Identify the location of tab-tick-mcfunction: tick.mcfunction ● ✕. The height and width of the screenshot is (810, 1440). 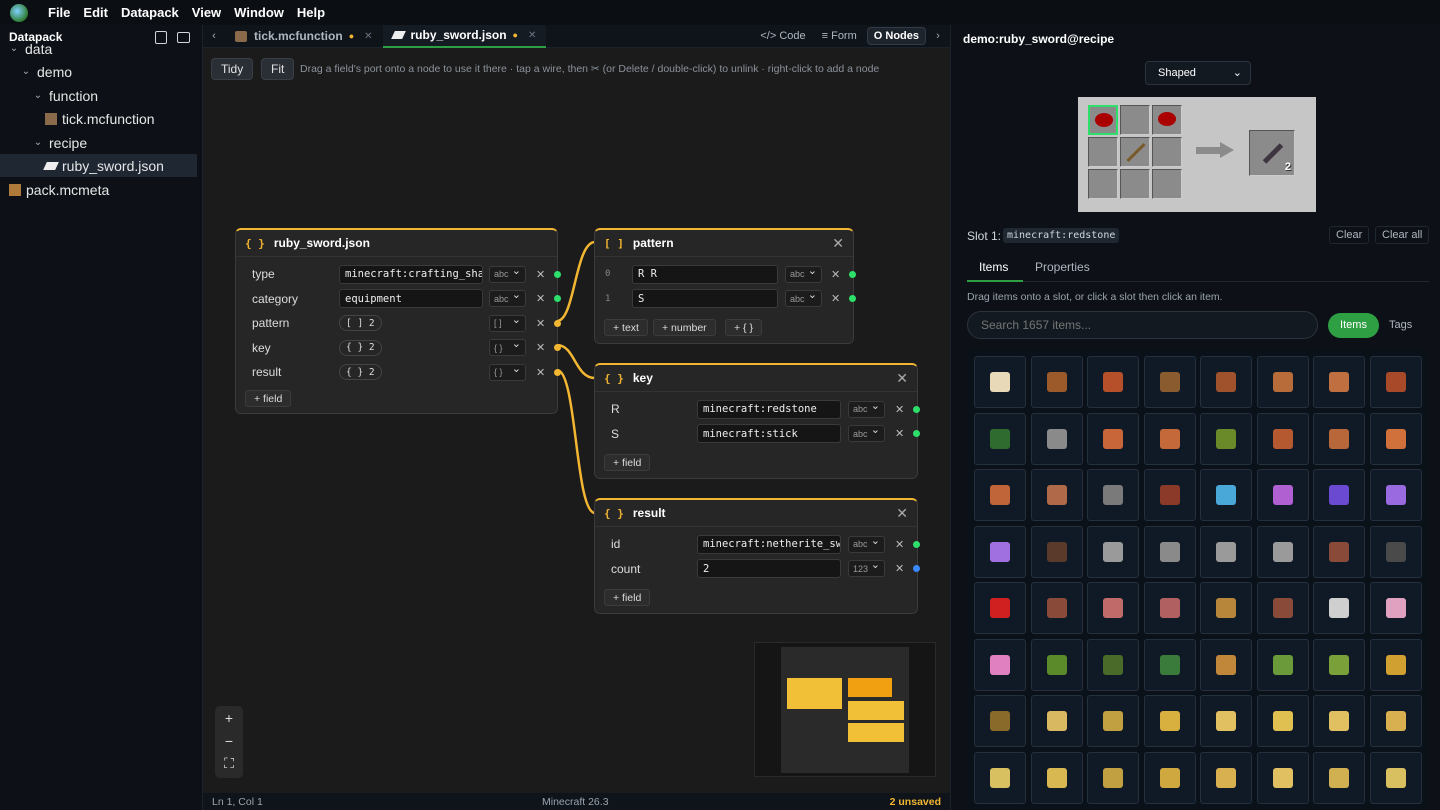
(304, 36).